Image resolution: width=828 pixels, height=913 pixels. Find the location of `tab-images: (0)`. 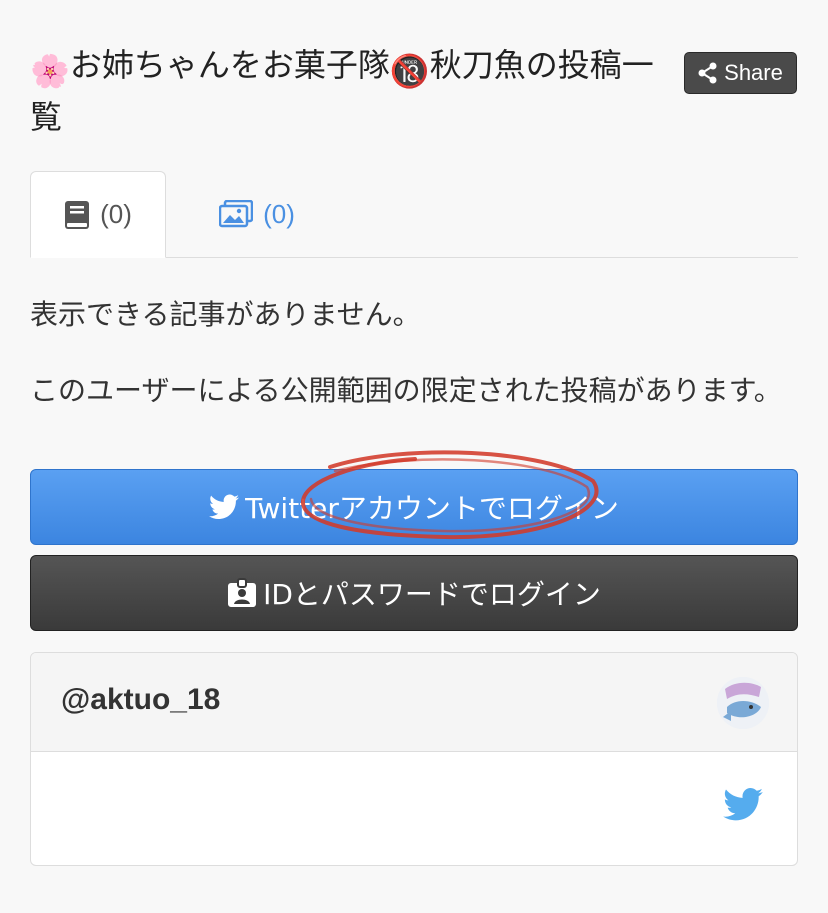

tab-images: (0) is located at coordinates (257, 214).